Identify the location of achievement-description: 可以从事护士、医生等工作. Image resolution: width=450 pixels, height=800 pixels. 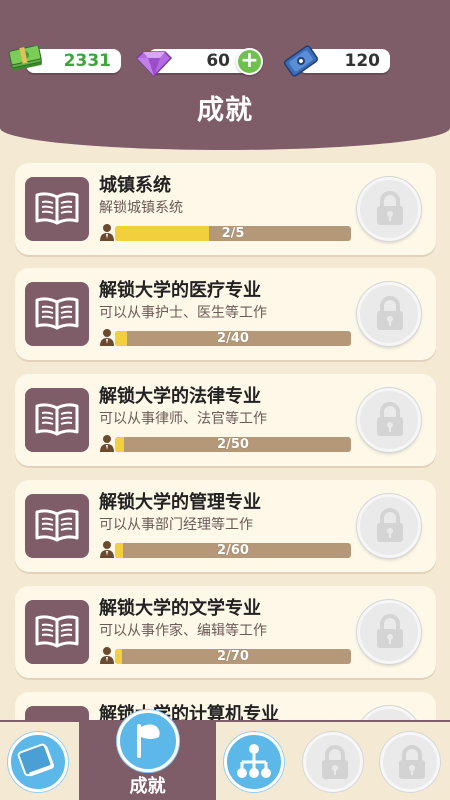
(183, 313).